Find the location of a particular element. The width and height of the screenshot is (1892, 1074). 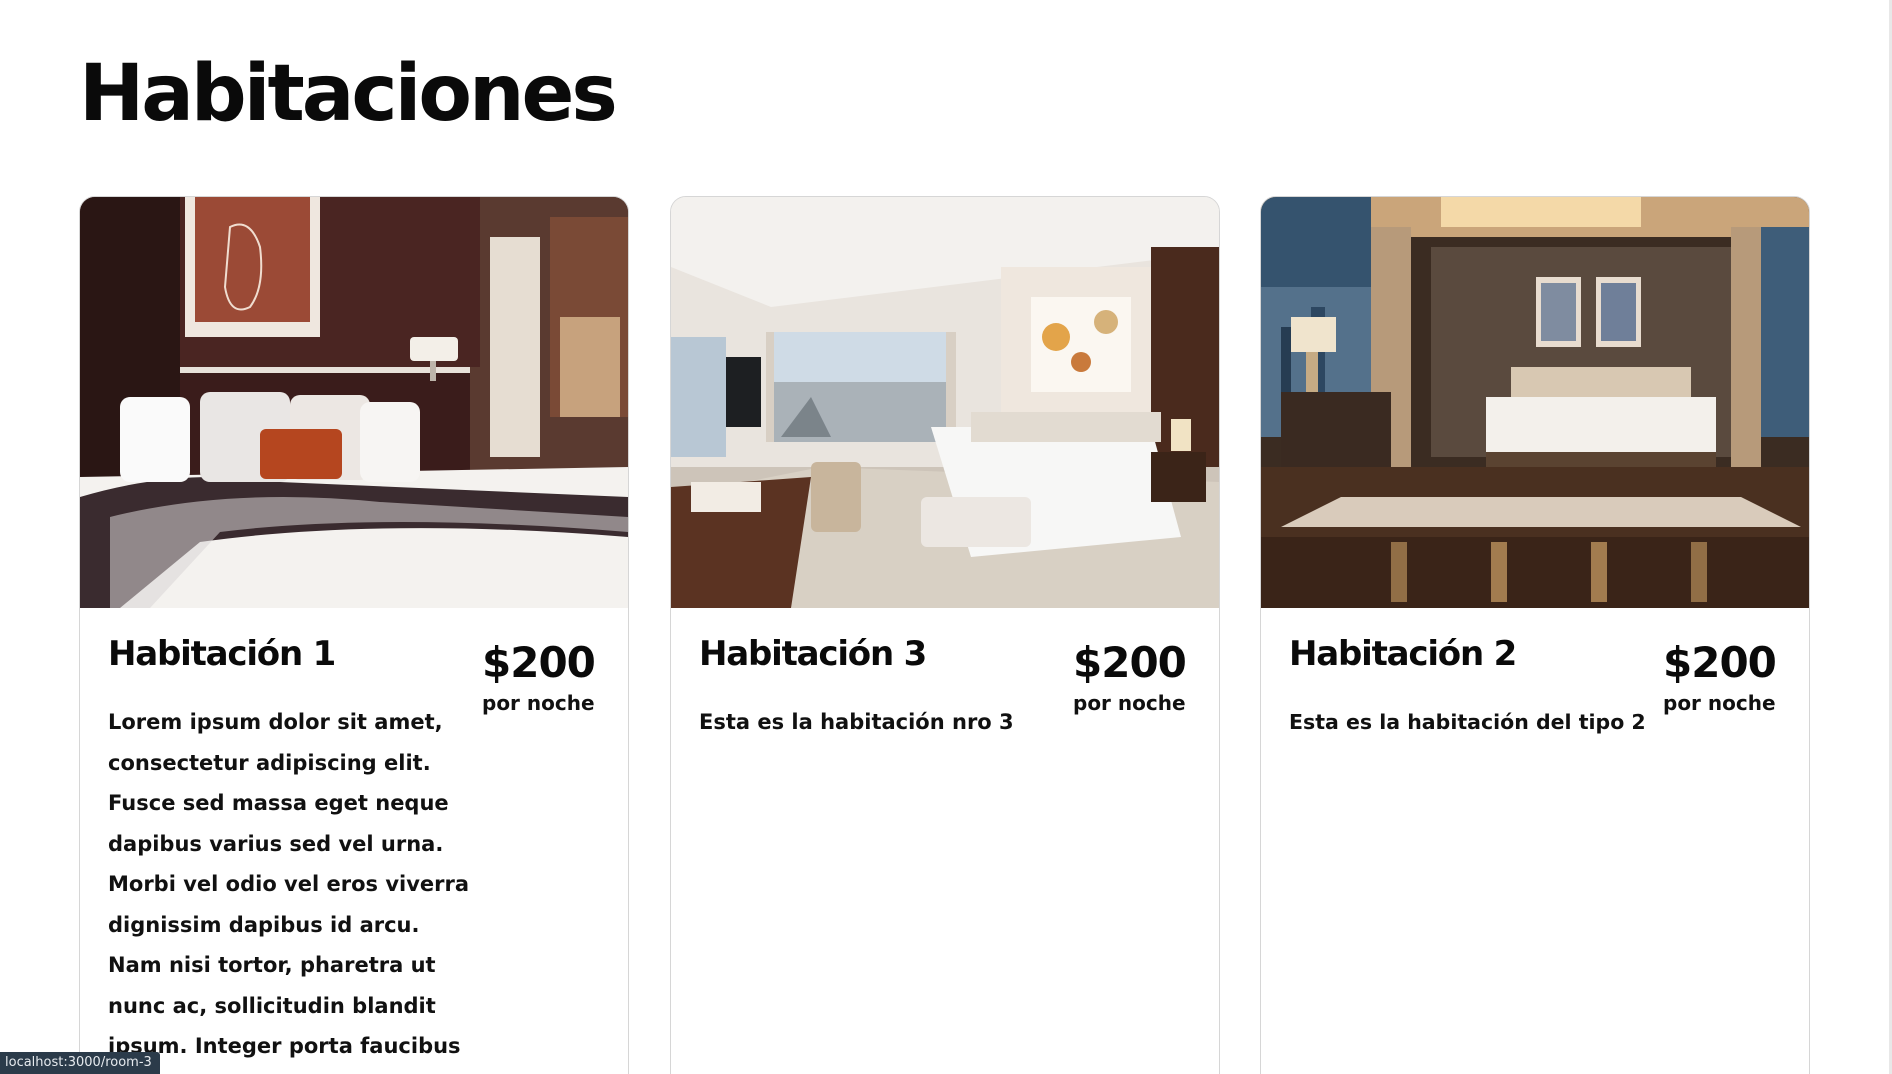

room-description: Esta es la habitación del tipo 2 is located at coordinates (1467, 722).